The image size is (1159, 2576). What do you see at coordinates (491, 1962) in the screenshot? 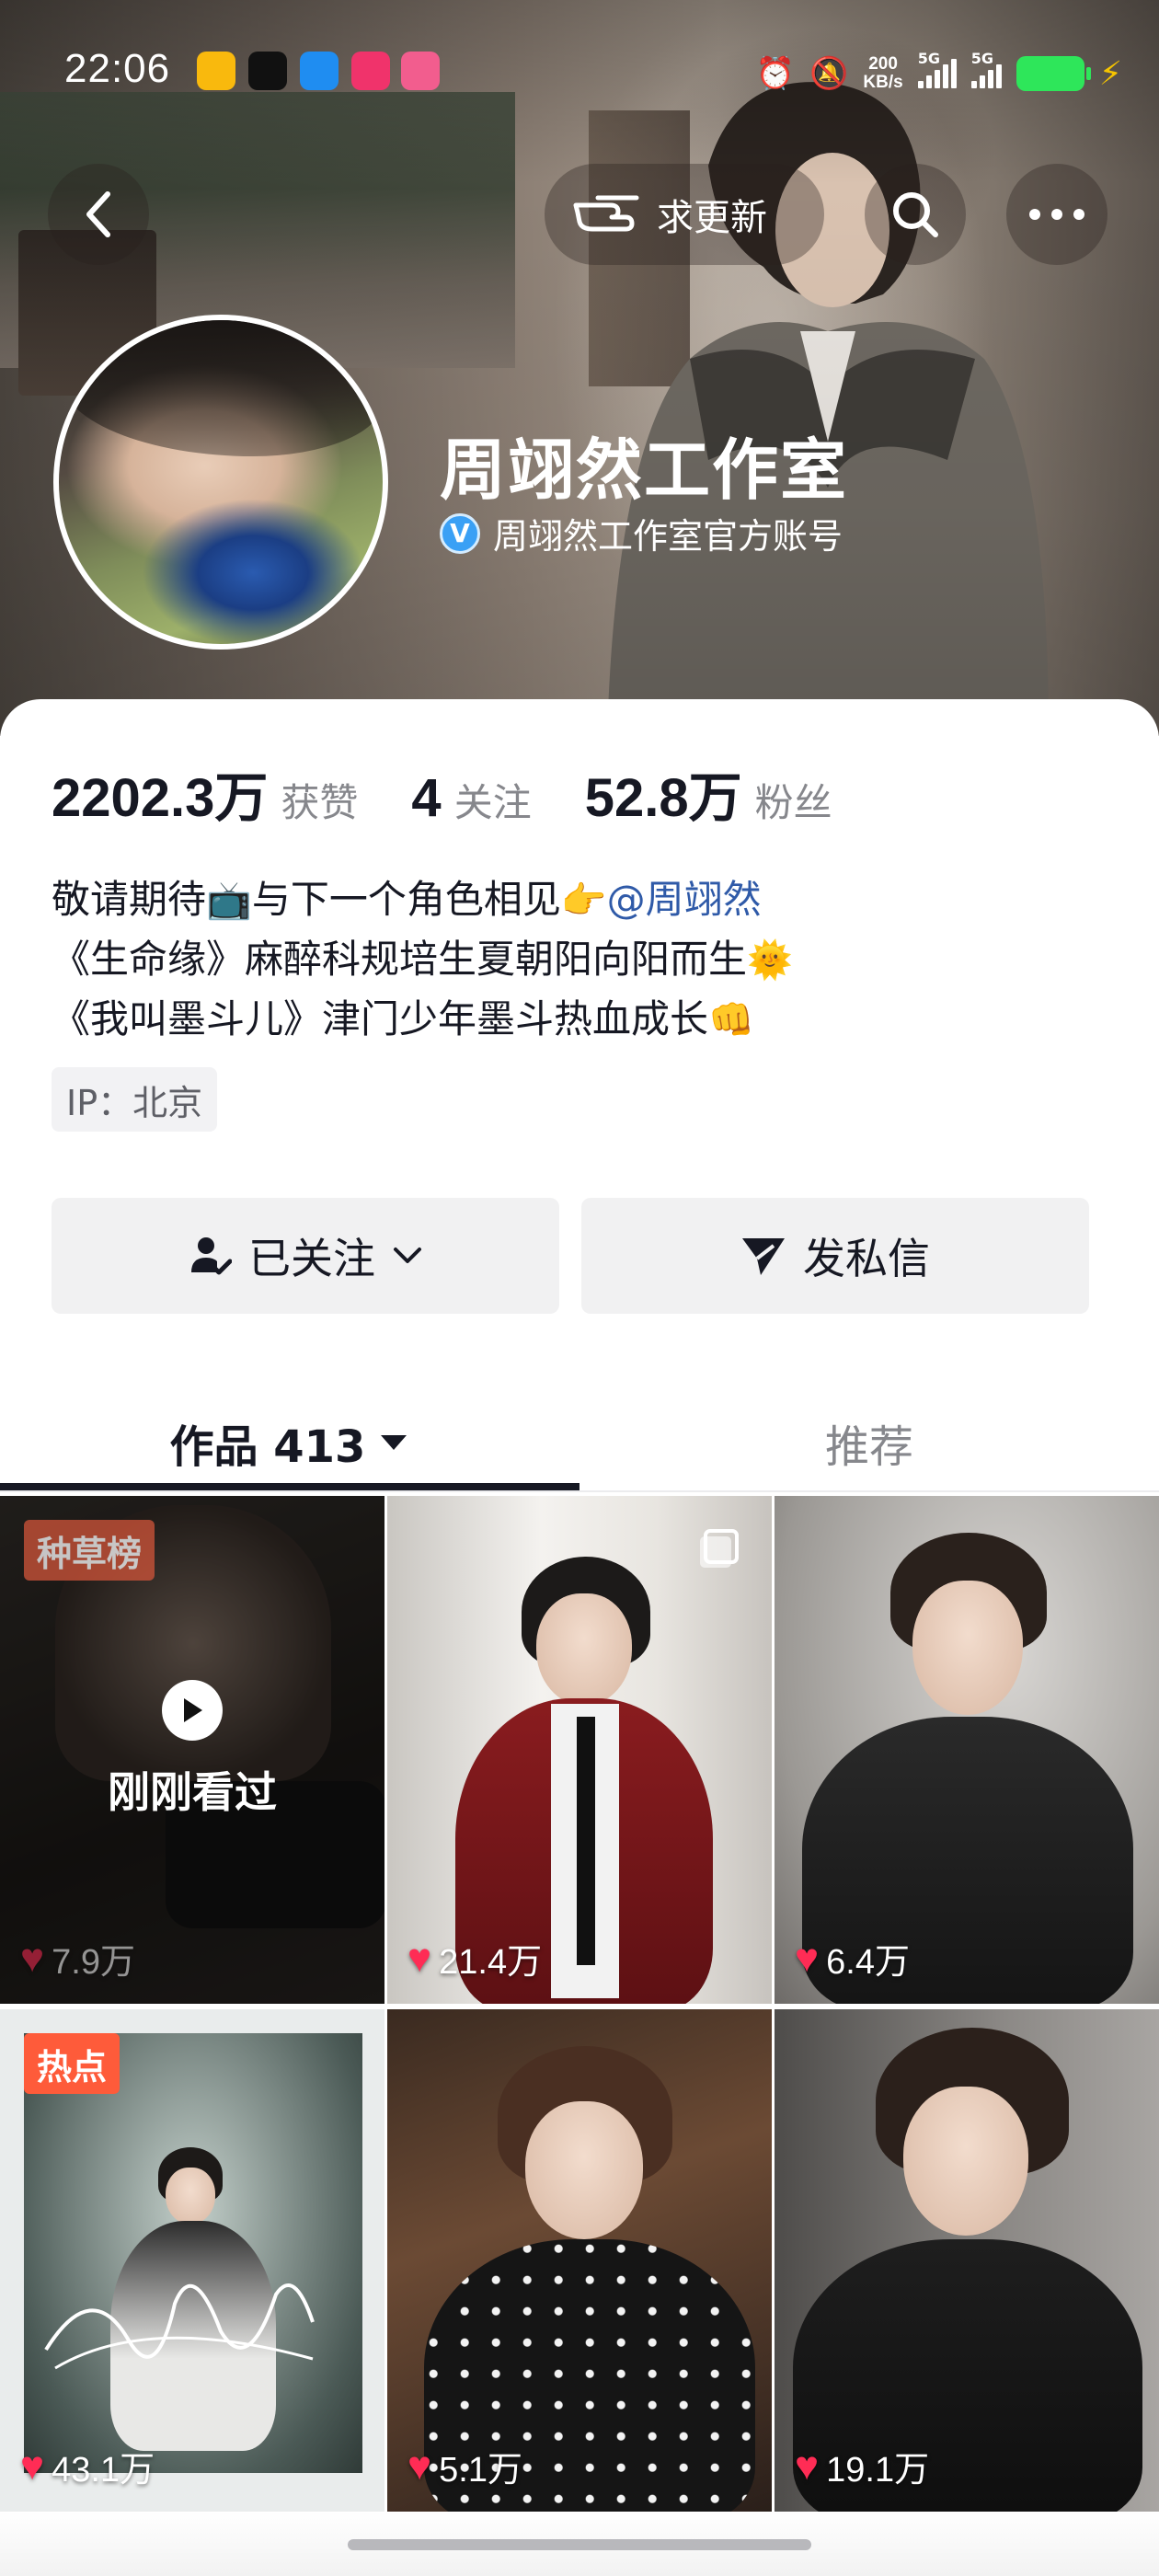
I see `video-likes-count: 21.4万` at bounding box center [491, 1962].